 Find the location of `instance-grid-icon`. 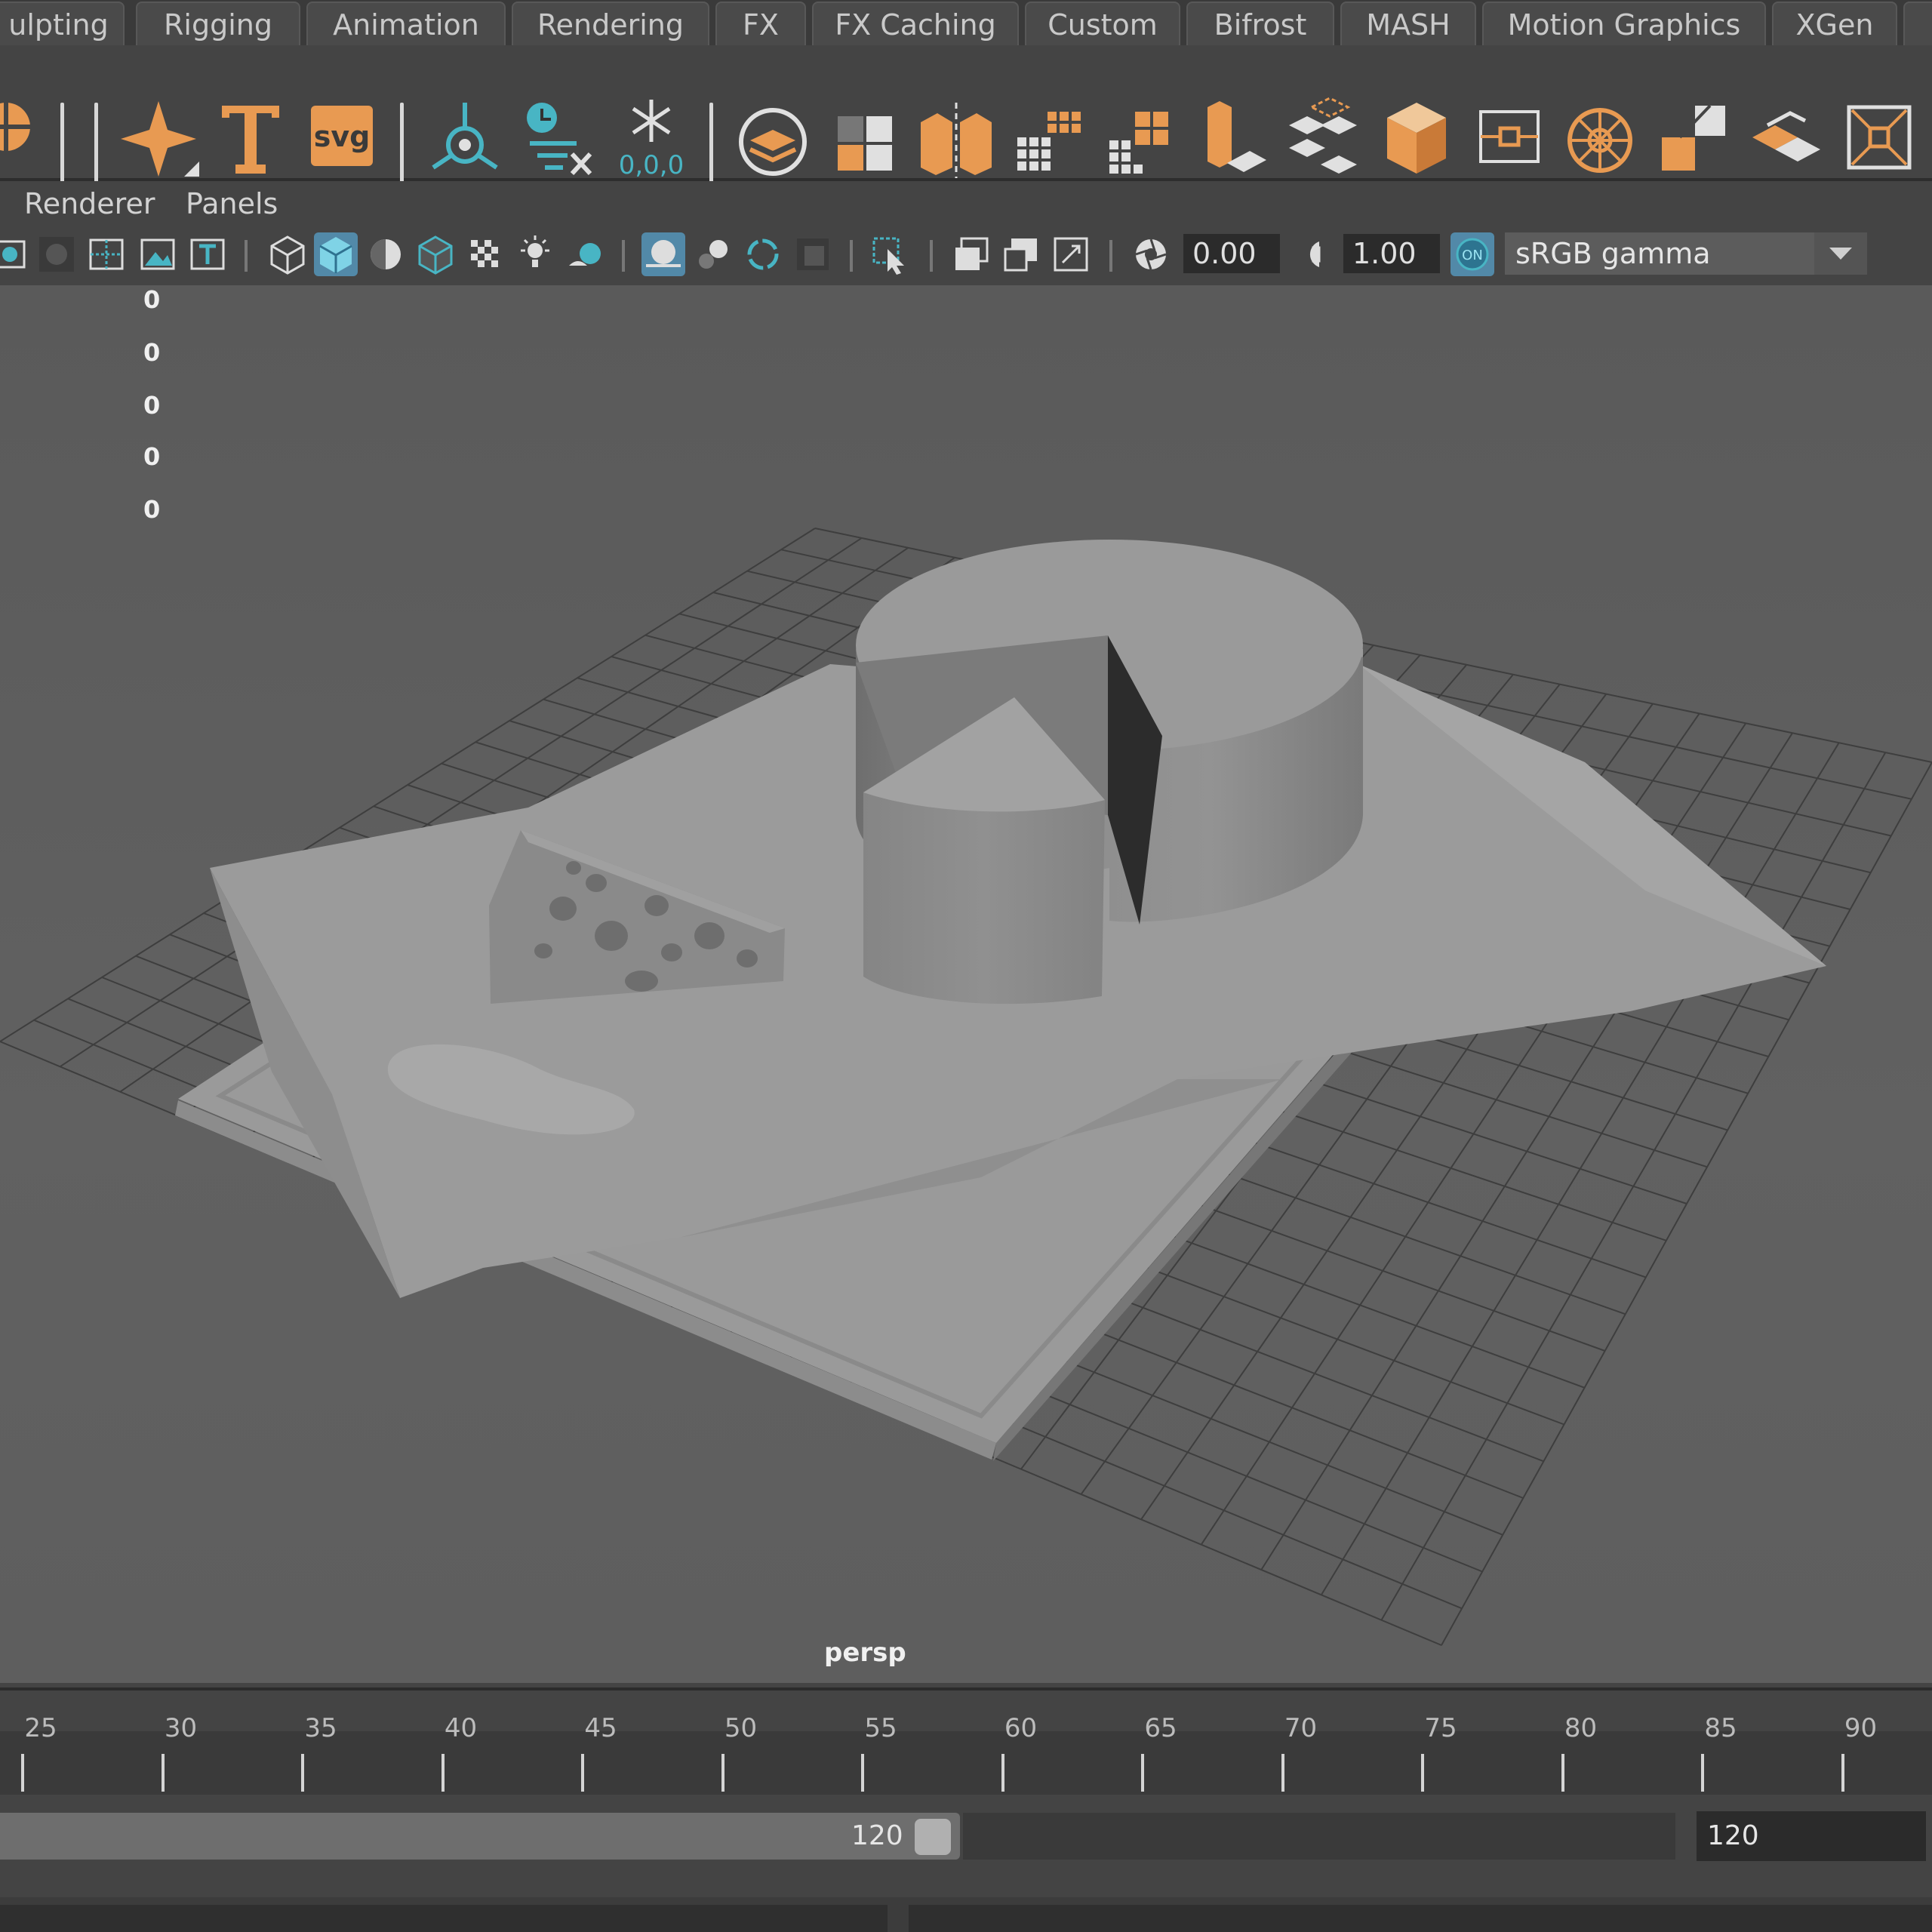

instance-grid-icon is located at coordinates (866, 136).